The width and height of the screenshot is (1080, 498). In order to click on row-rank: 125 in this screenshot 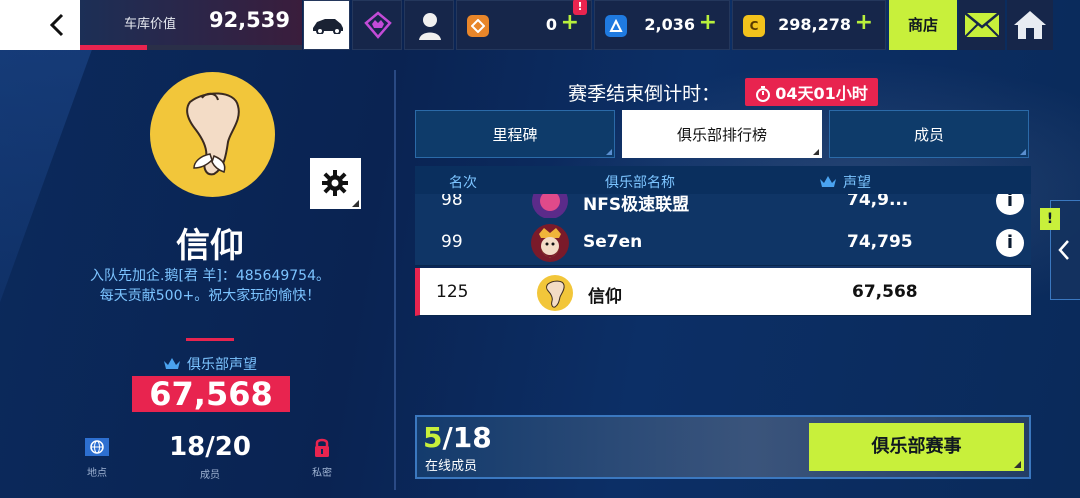, I will do `click(452, 292)`.